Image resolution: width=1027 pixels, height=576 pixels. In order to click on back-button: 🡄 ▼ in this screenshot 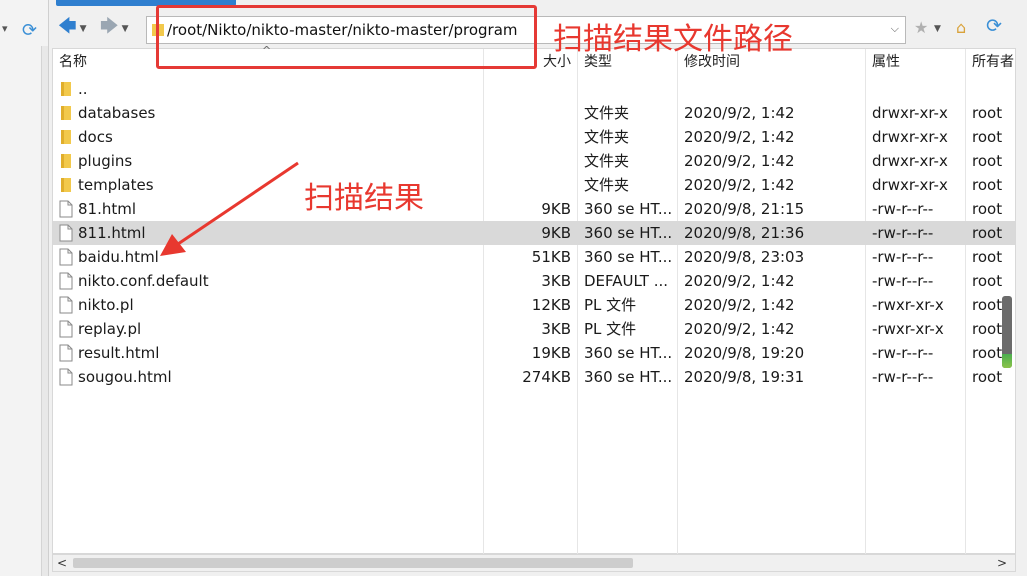, I will do `click(72, 29)`.